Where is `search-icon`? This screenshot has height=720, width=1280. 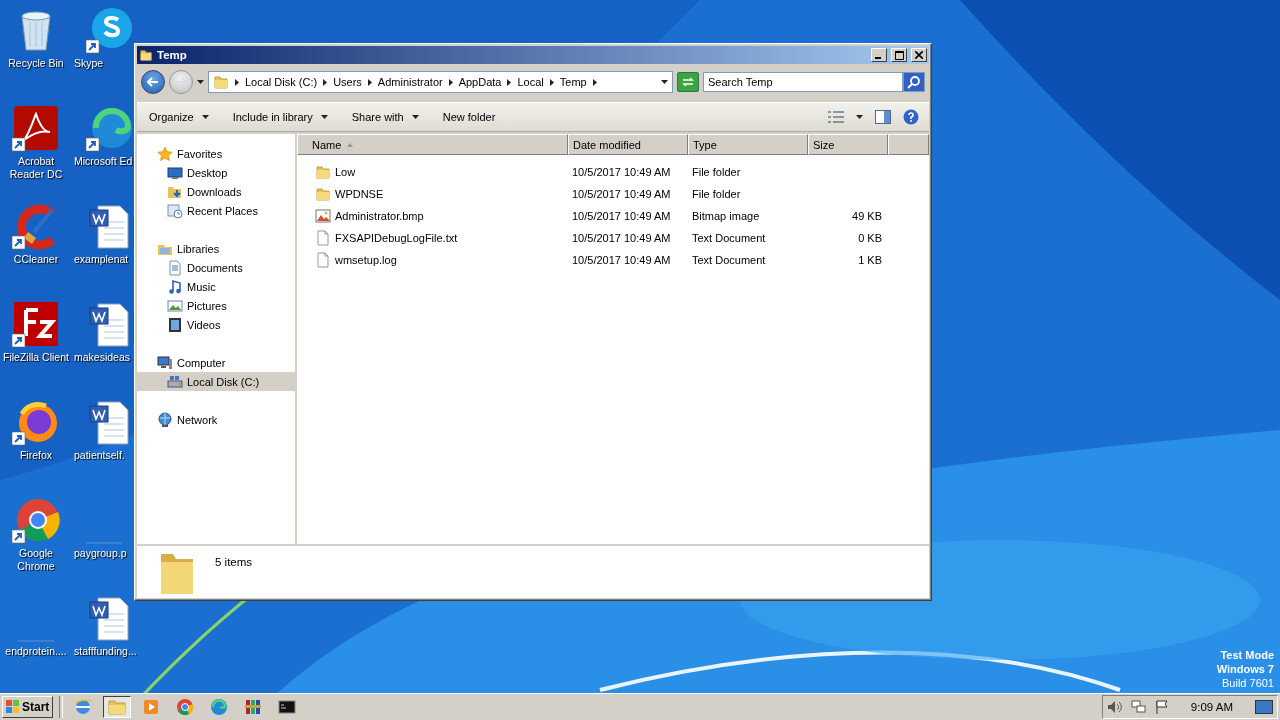
search-icon is located at coordinates (914, 82).